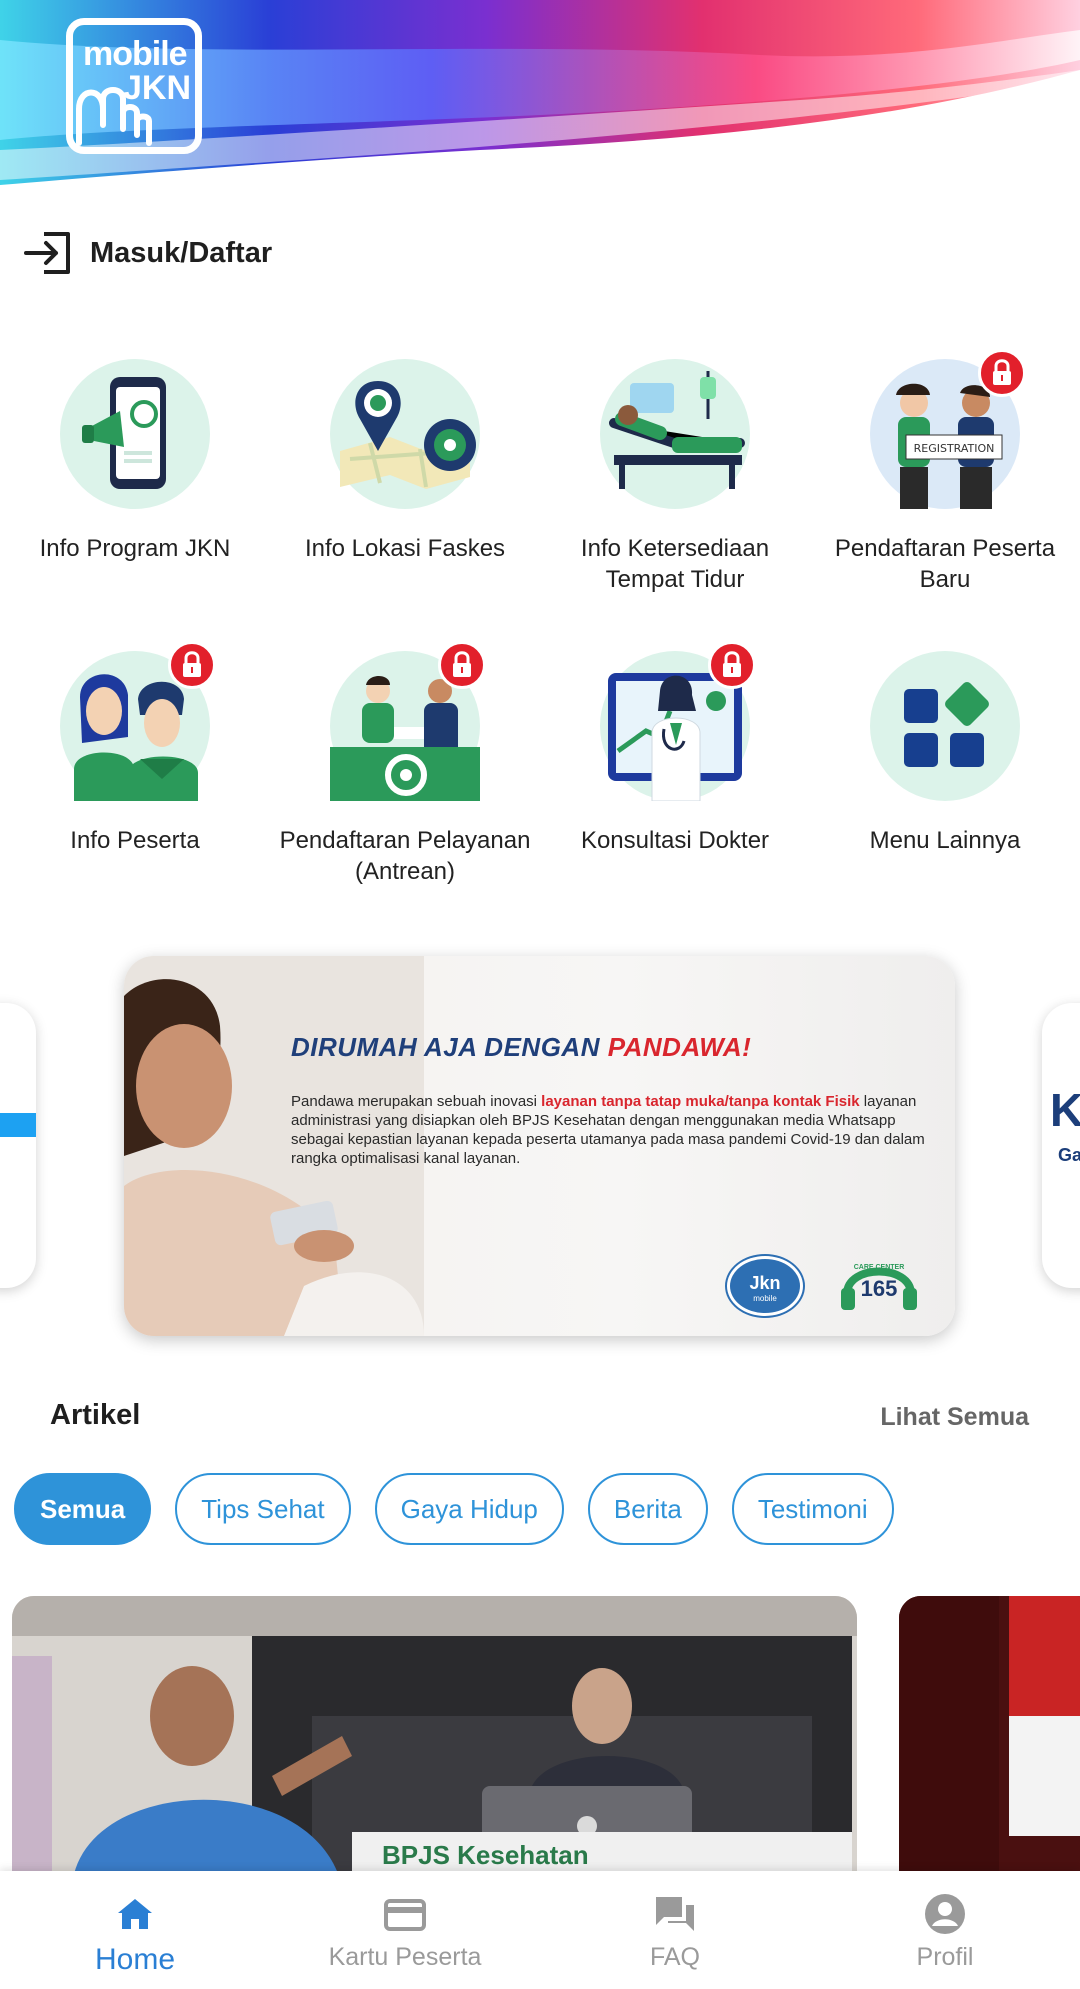 This screenshot has height=1989, width=1080. Describe the element at coordinates (647, 1509) in the screenshot. I see `chip-berita: Berita` at that location.